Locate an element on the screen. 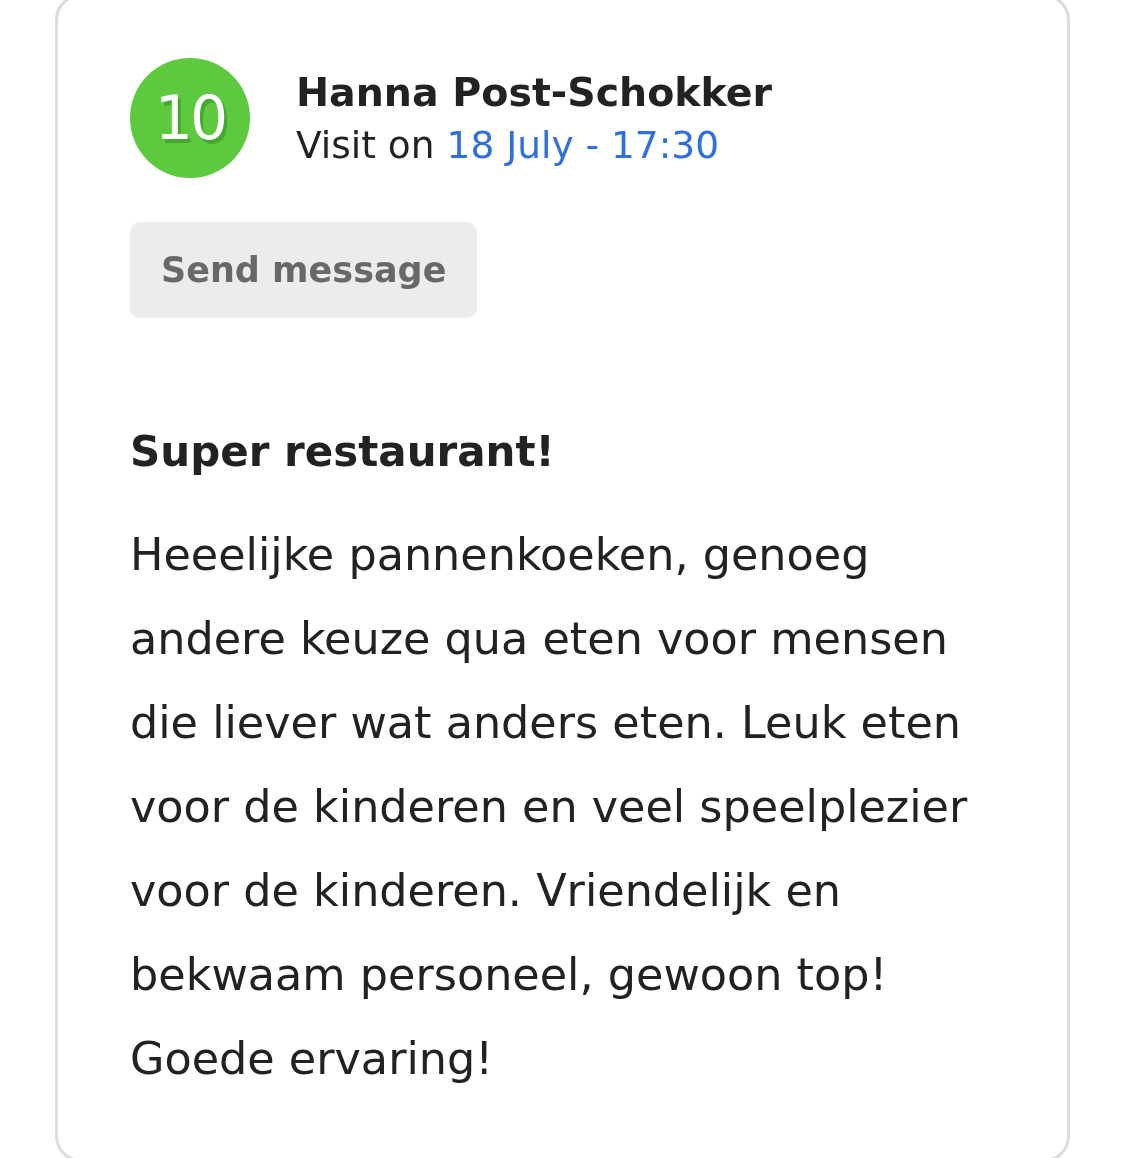  review-title: Super restaurant! is located at coordinates (343, 452).